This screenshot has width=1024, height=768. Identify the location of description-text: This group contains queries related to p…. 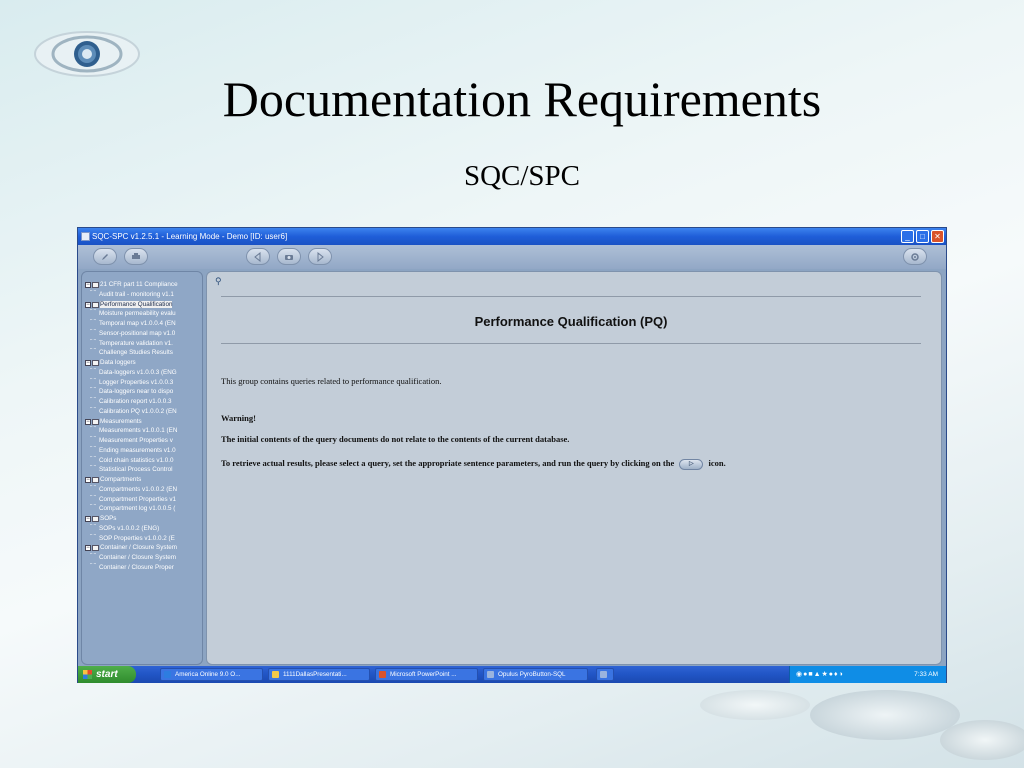
(331, 381).